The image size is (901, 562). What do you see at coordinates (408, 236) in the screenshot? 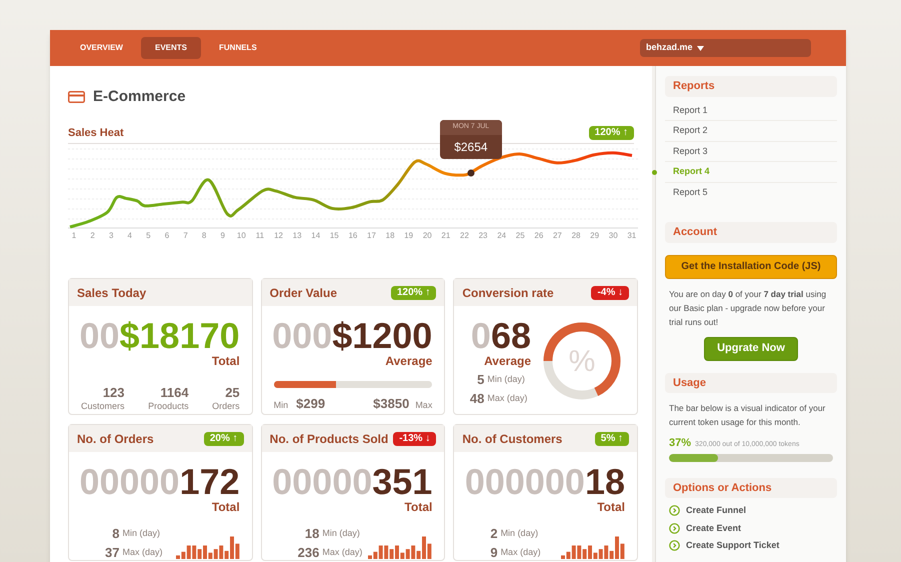
I see `axis-label: 19` at bounding box center [408, 236].